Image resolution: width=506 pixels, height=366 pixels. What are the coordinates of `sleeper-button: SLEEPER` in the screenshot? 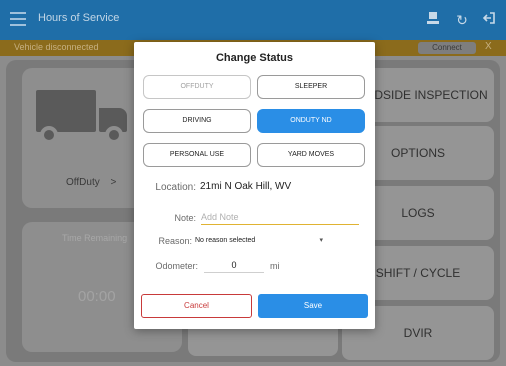 It's located at (311, 87).